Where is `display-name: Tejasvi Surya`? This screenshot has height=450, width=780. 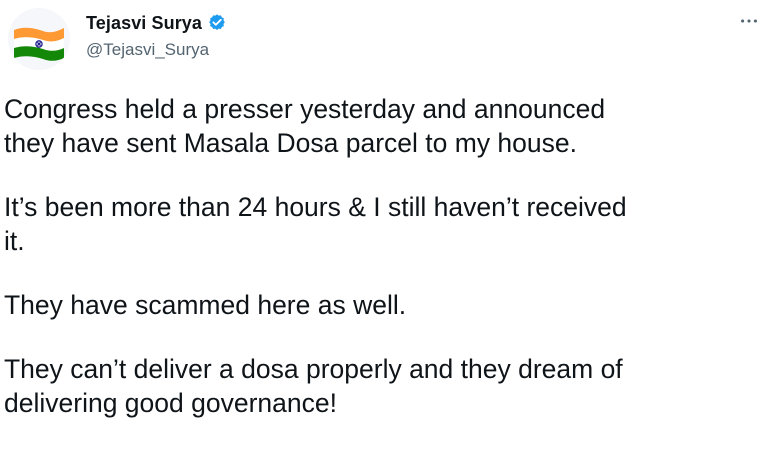 display-name: Tejasvi Surya is located at coordinates (144, 23).